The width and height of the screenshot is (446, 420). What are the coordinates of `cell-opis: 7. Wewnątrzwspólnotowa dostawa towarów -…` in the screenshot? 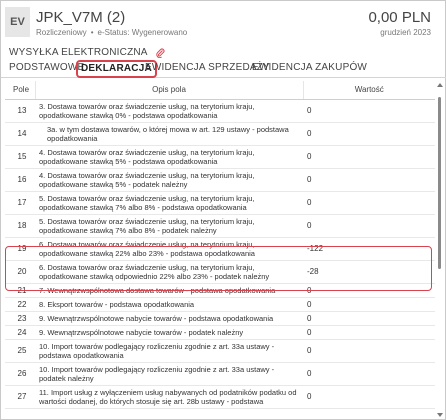 It's located at (169, 290).